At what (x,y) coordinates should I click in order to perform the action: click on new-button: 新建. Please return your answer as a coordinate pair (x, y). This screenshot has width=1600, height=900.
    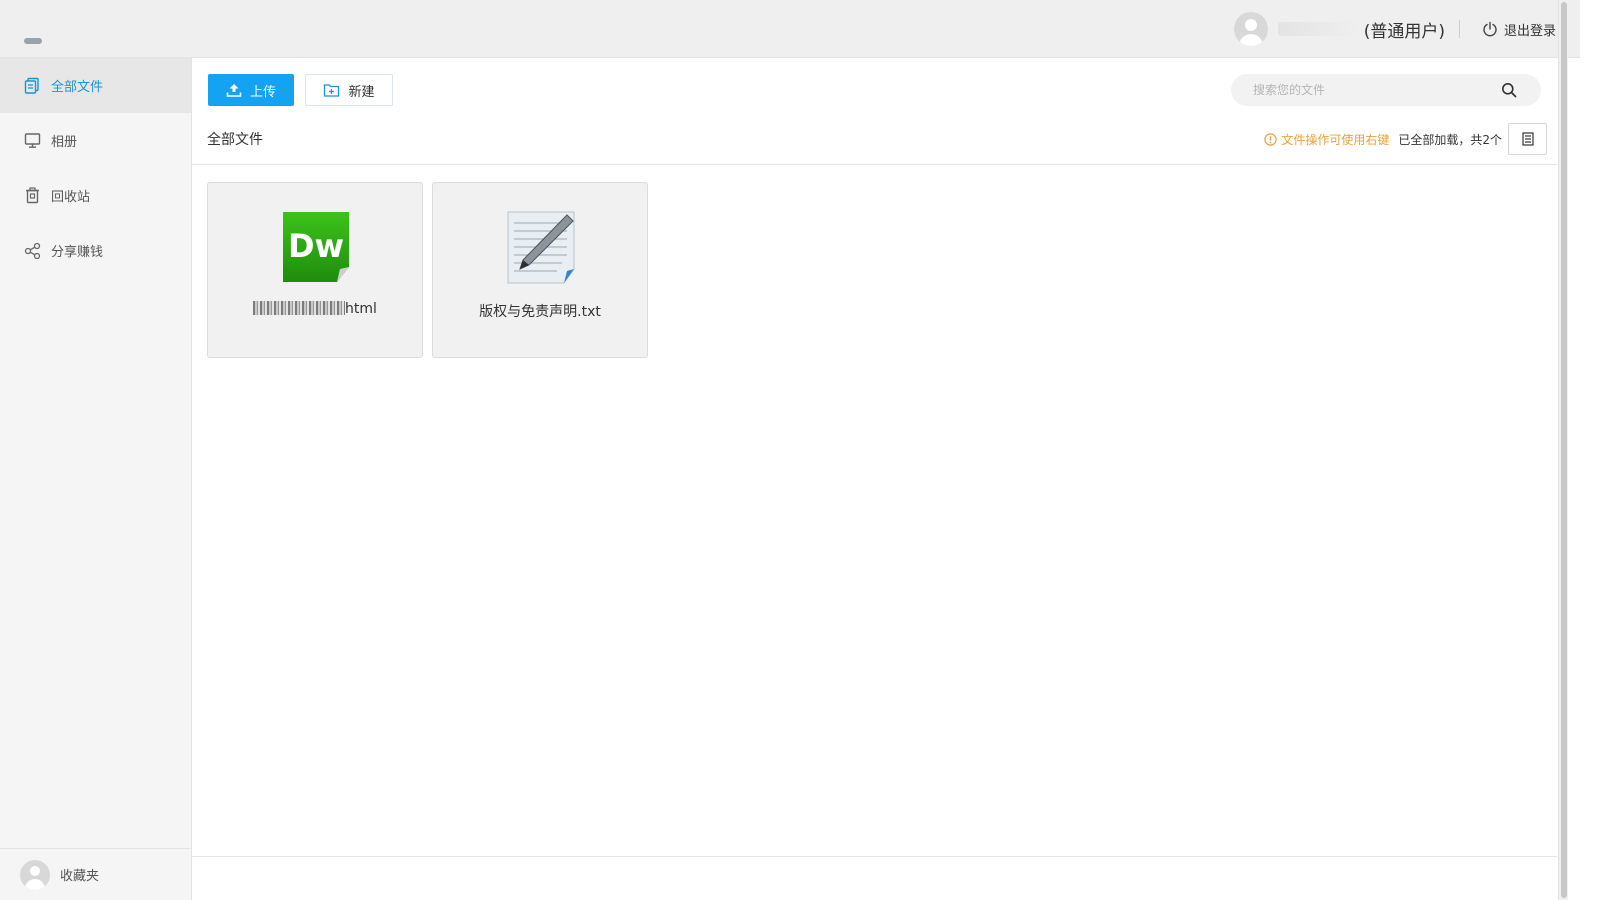
    Looking at the image, I should click on (349, 90).